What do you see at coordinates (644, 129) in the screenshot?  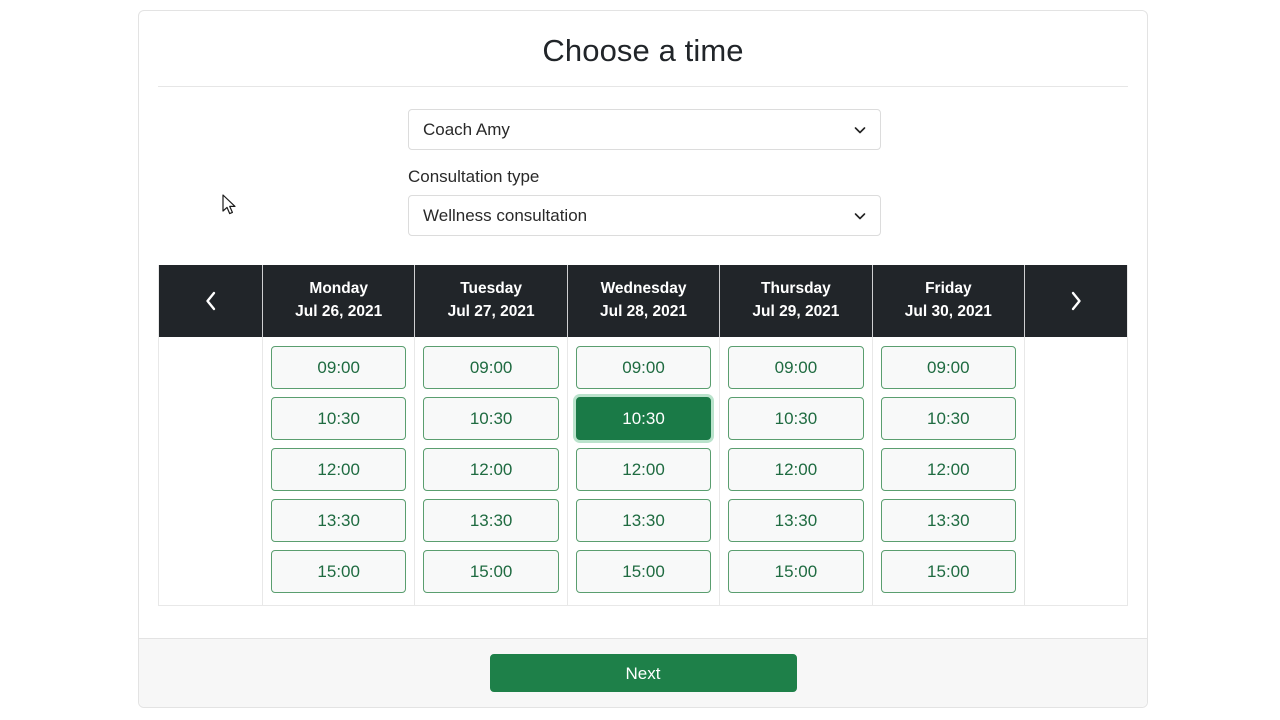 I see `coach-select: Coach Amy` at bounding box center [644, 129].